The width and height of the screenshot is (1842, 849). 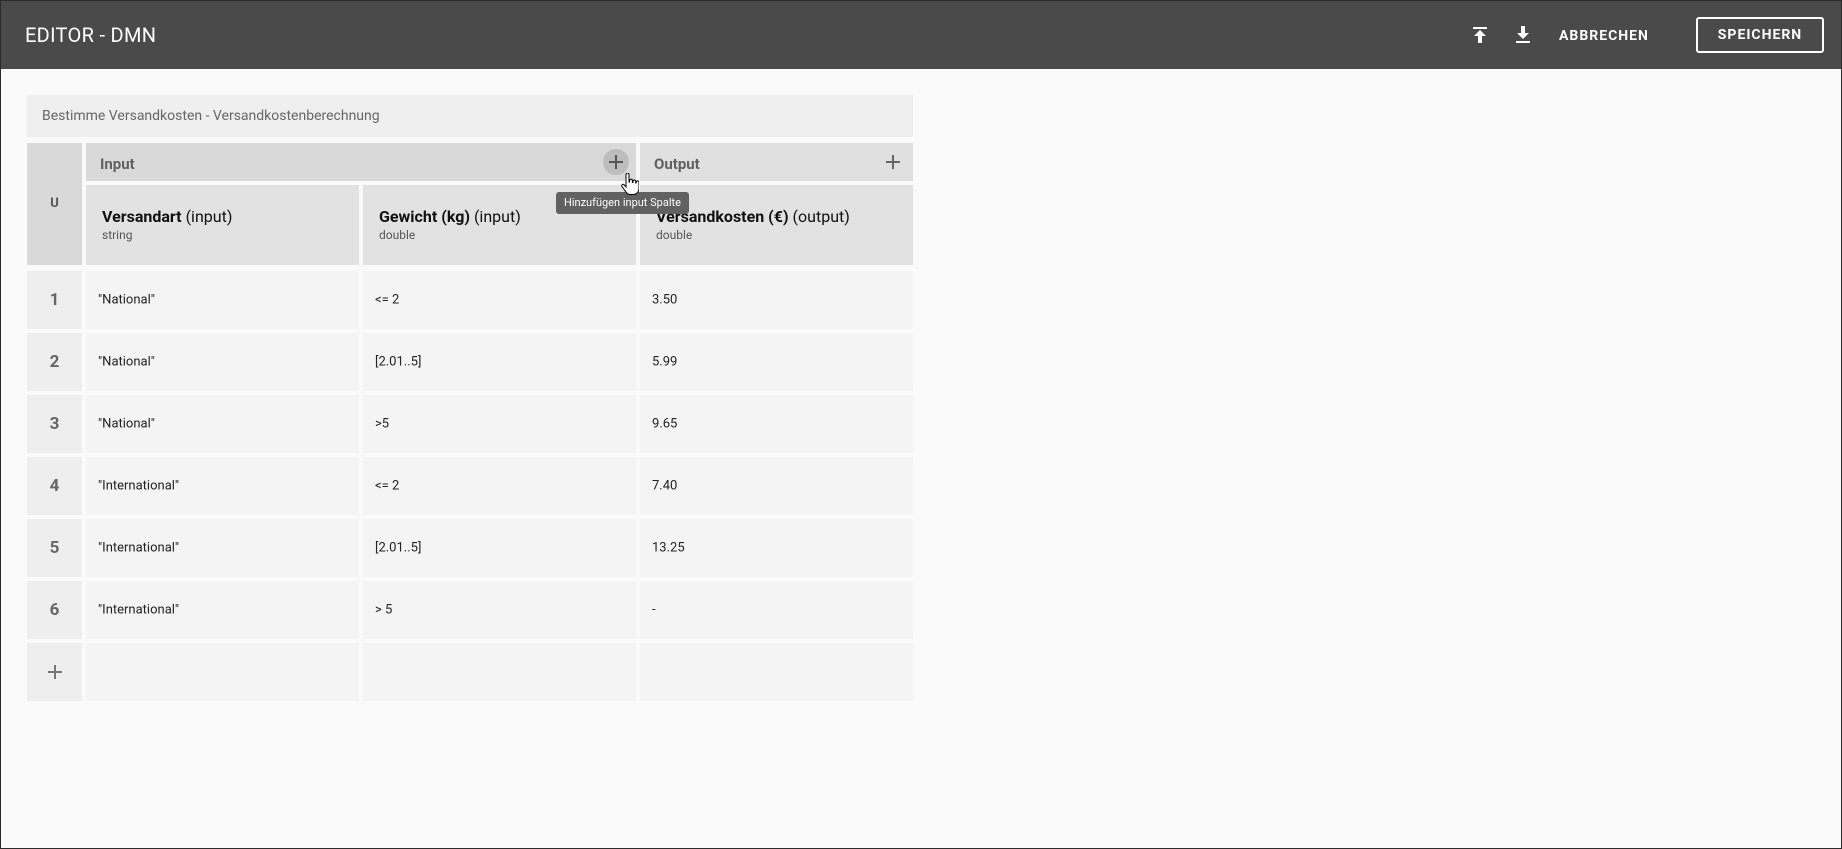 I want to click on hit-policy-cell: U, so click(x=54, y=204).